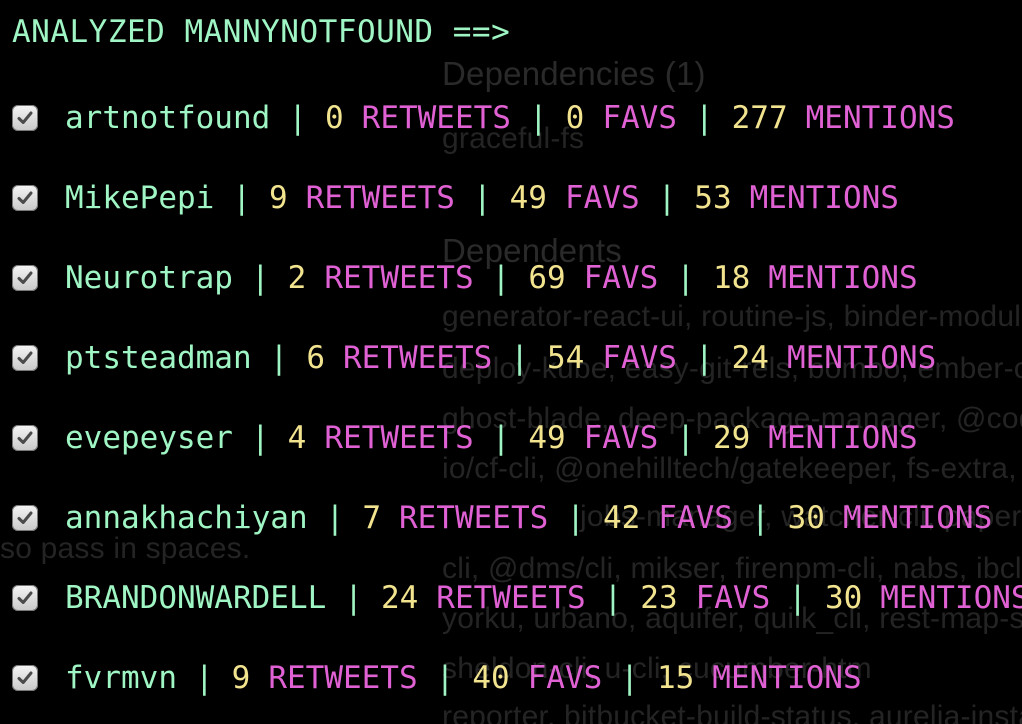  What do you see at coordinates (731, 438) in the screenshot?
I see `mentions-count: 29` at bounding box center [731, 438].